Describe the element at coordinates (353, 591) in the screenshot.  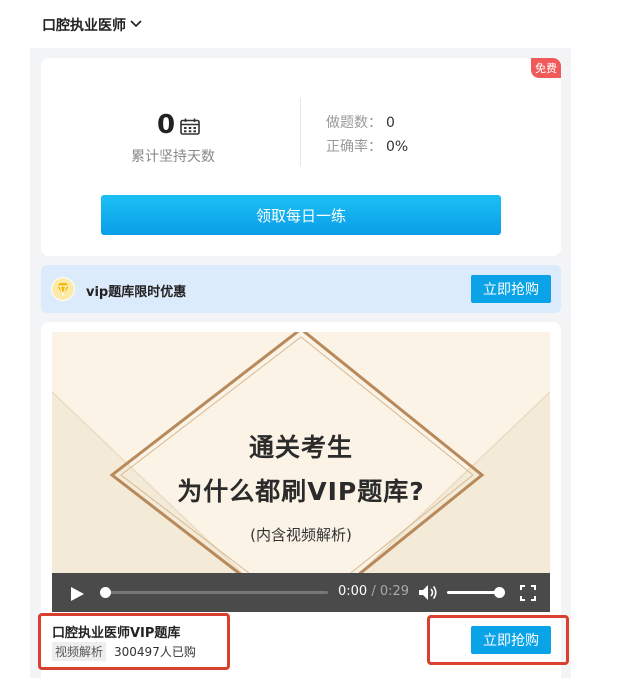
I see `current-time: 0:00` at that location.